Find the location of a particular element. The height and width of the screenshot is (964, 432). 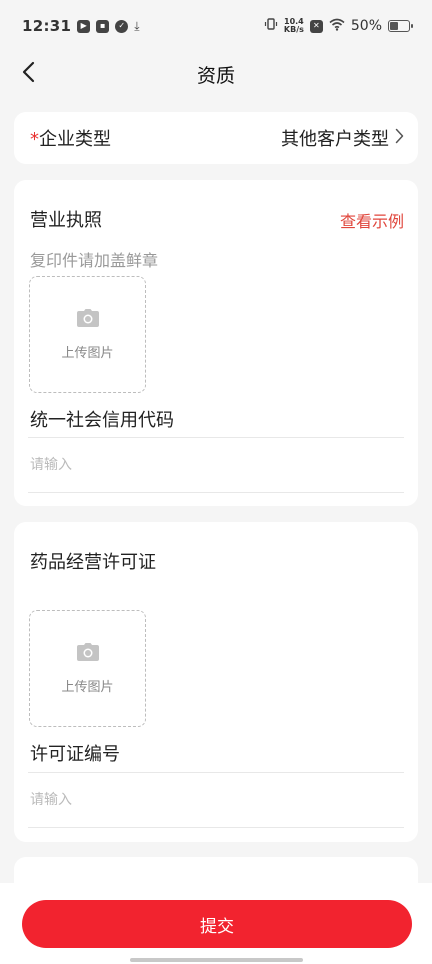

page-title: 资质 is located at coordinates (215, 75).